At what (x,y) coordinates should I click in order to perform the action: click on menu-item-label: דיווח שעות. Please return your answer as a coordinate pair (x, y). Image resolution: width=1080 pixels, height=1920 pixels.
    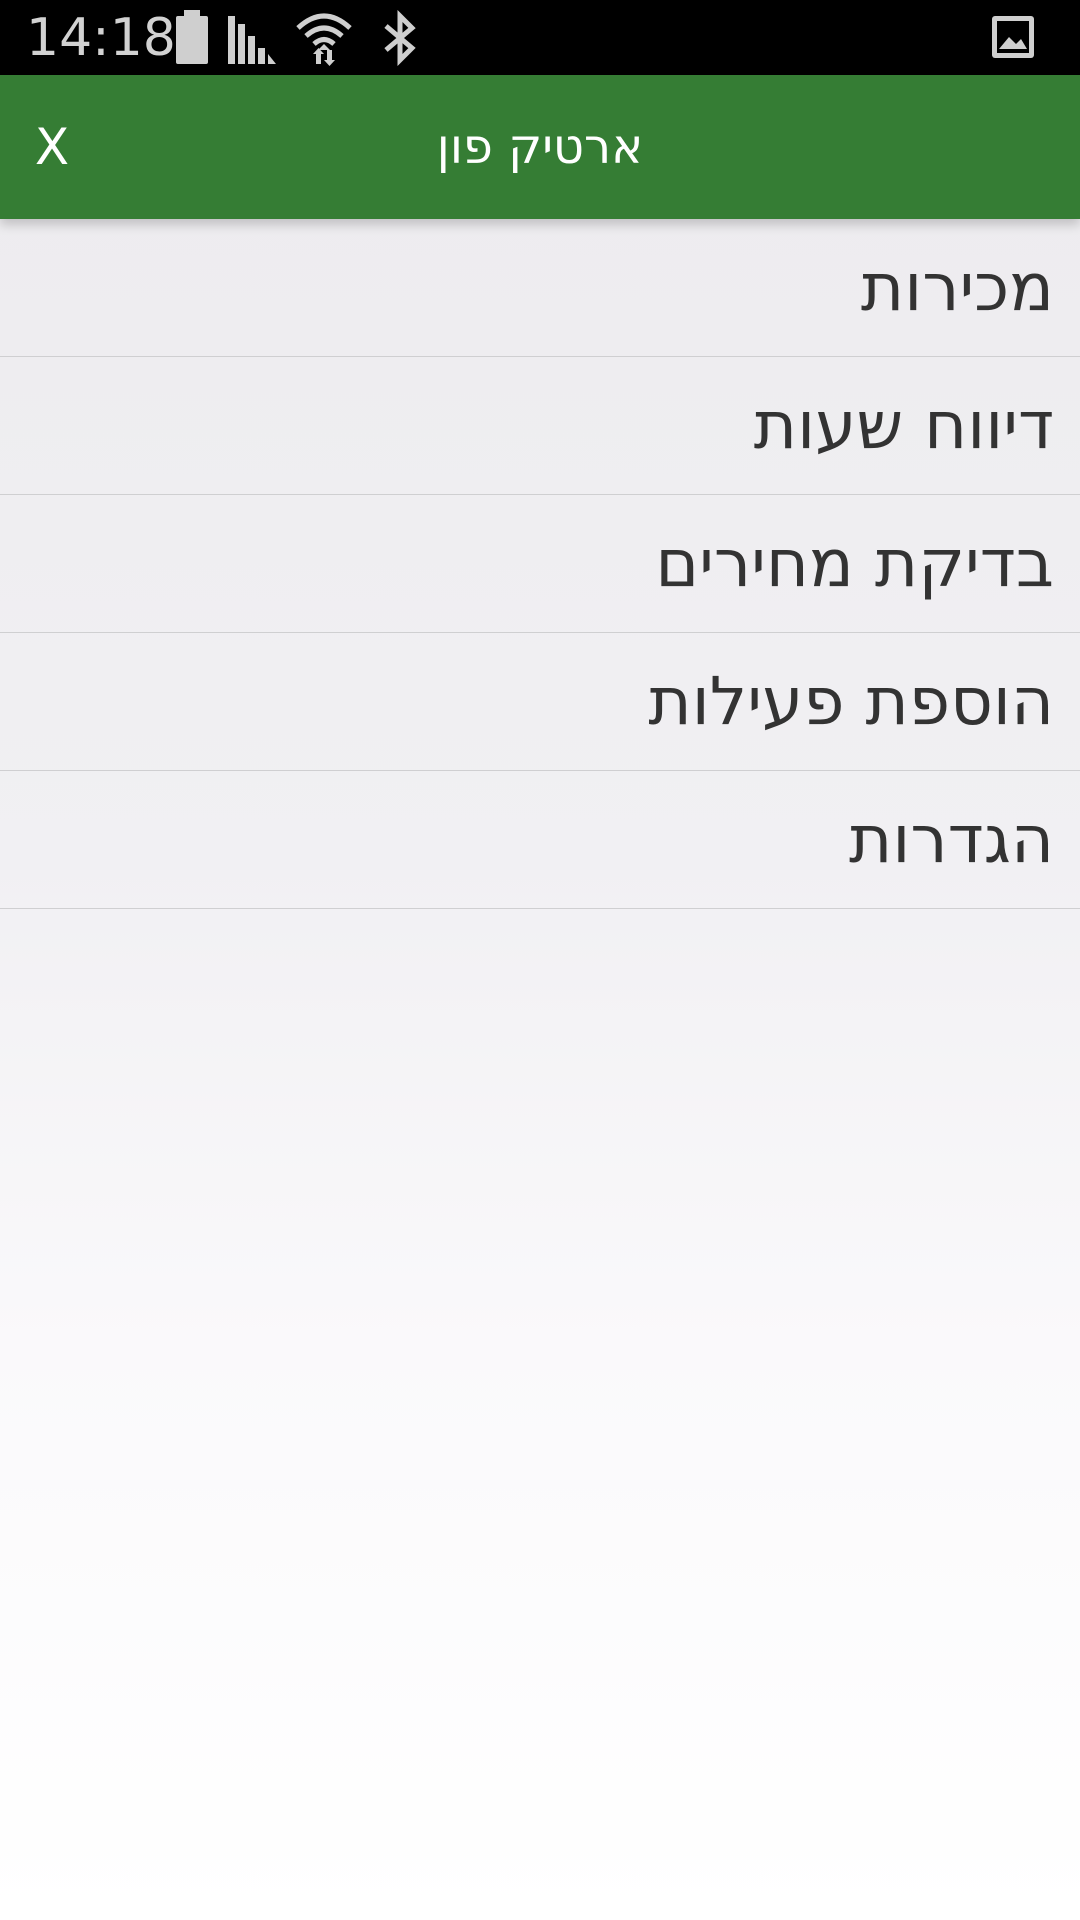
    Looking at the image, I should click on (903, 425).